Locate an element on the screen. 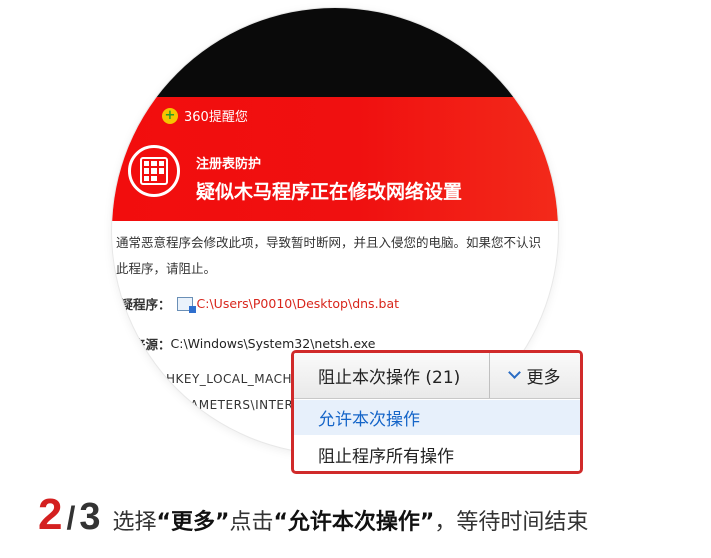 This screenshot has height=558, width=711. caption-text: 选择“更多”点击“允许本次操作”，等待时间结束 is located at coordinates (351, 520).